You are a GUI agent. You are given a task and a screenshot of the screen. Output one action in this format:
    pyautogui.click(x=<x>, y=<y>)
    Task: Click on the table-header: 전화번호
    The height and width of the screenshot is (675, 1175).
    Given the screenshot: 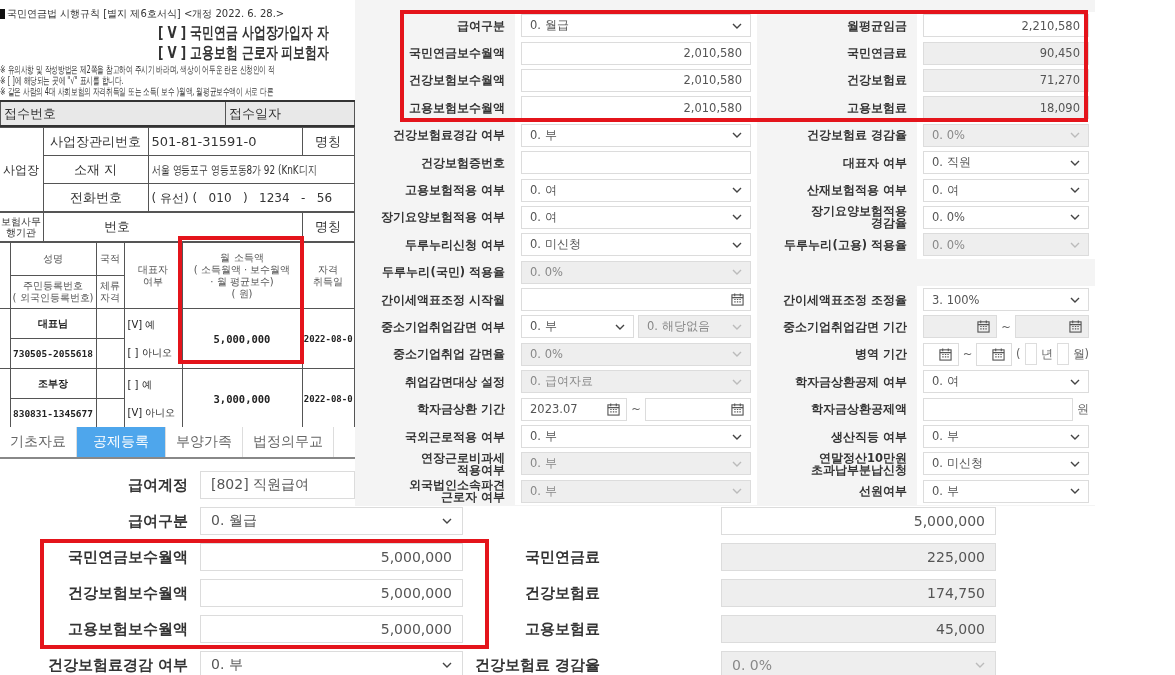 What is the action you would take?
    pyautogui.click(x=95, y=197)
    